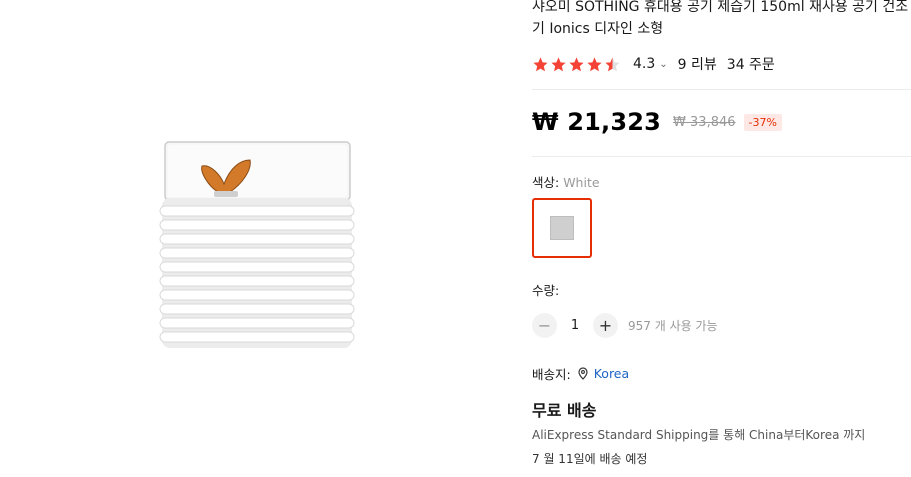 The height and width of the screenshot is (477, 911). I want to click on increase-quantity-button: +, so click(605, 325).